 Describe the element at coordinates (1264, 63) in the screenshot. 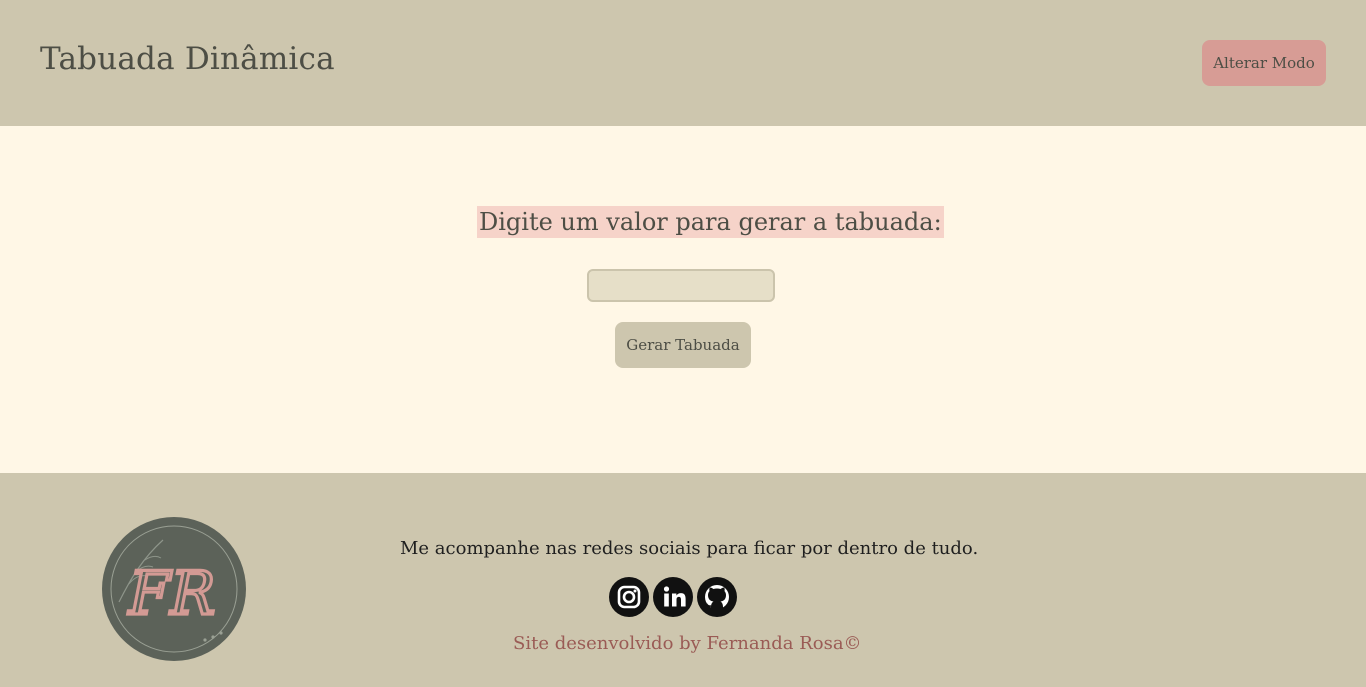

I see `toggle-mode-button: Alterar Modo` at that location.